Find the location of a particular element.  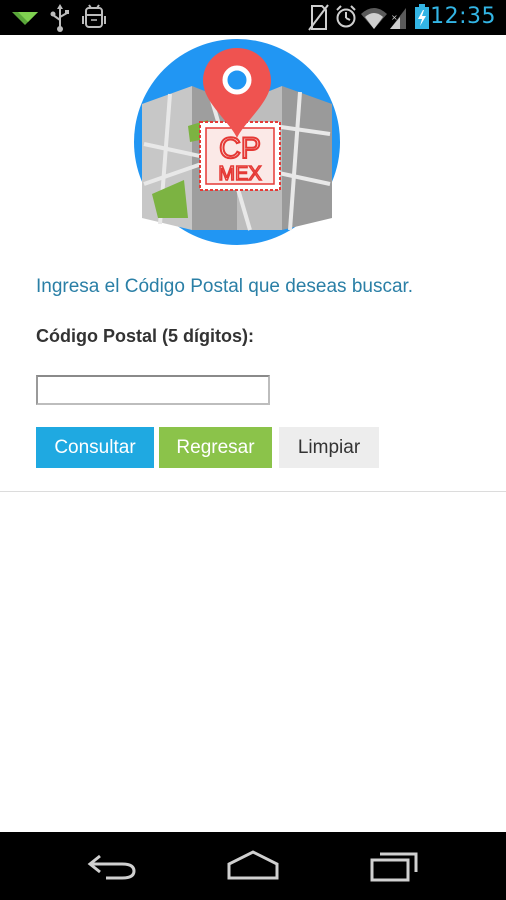

usb-icon is located at coordinates (59, 18).